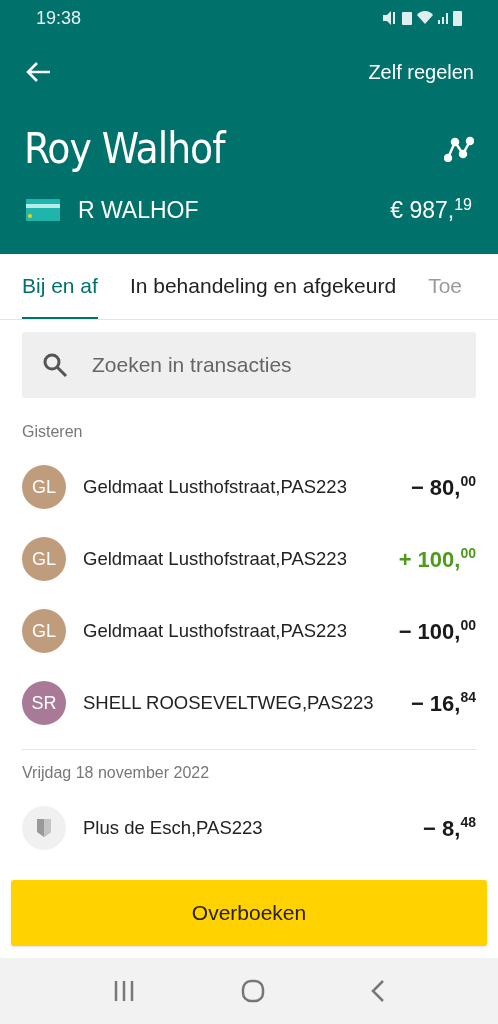 Image resolution: width=498 pixels, height=1024 pixels. What do you see at coordinates (249, 913) in the screenshot?
I see `transfer-button: Overboeken` at bounding box center [249, 913].